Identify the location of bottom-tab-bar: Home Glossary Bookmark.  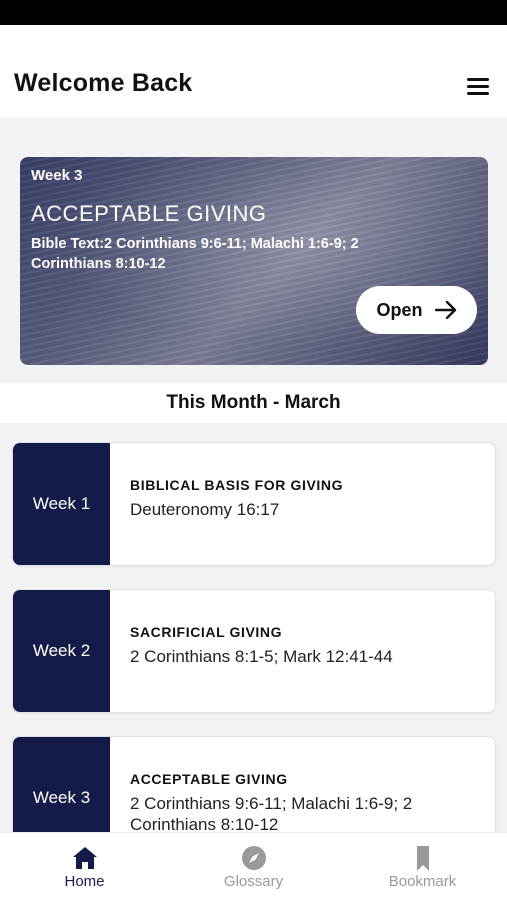
(253, 866).